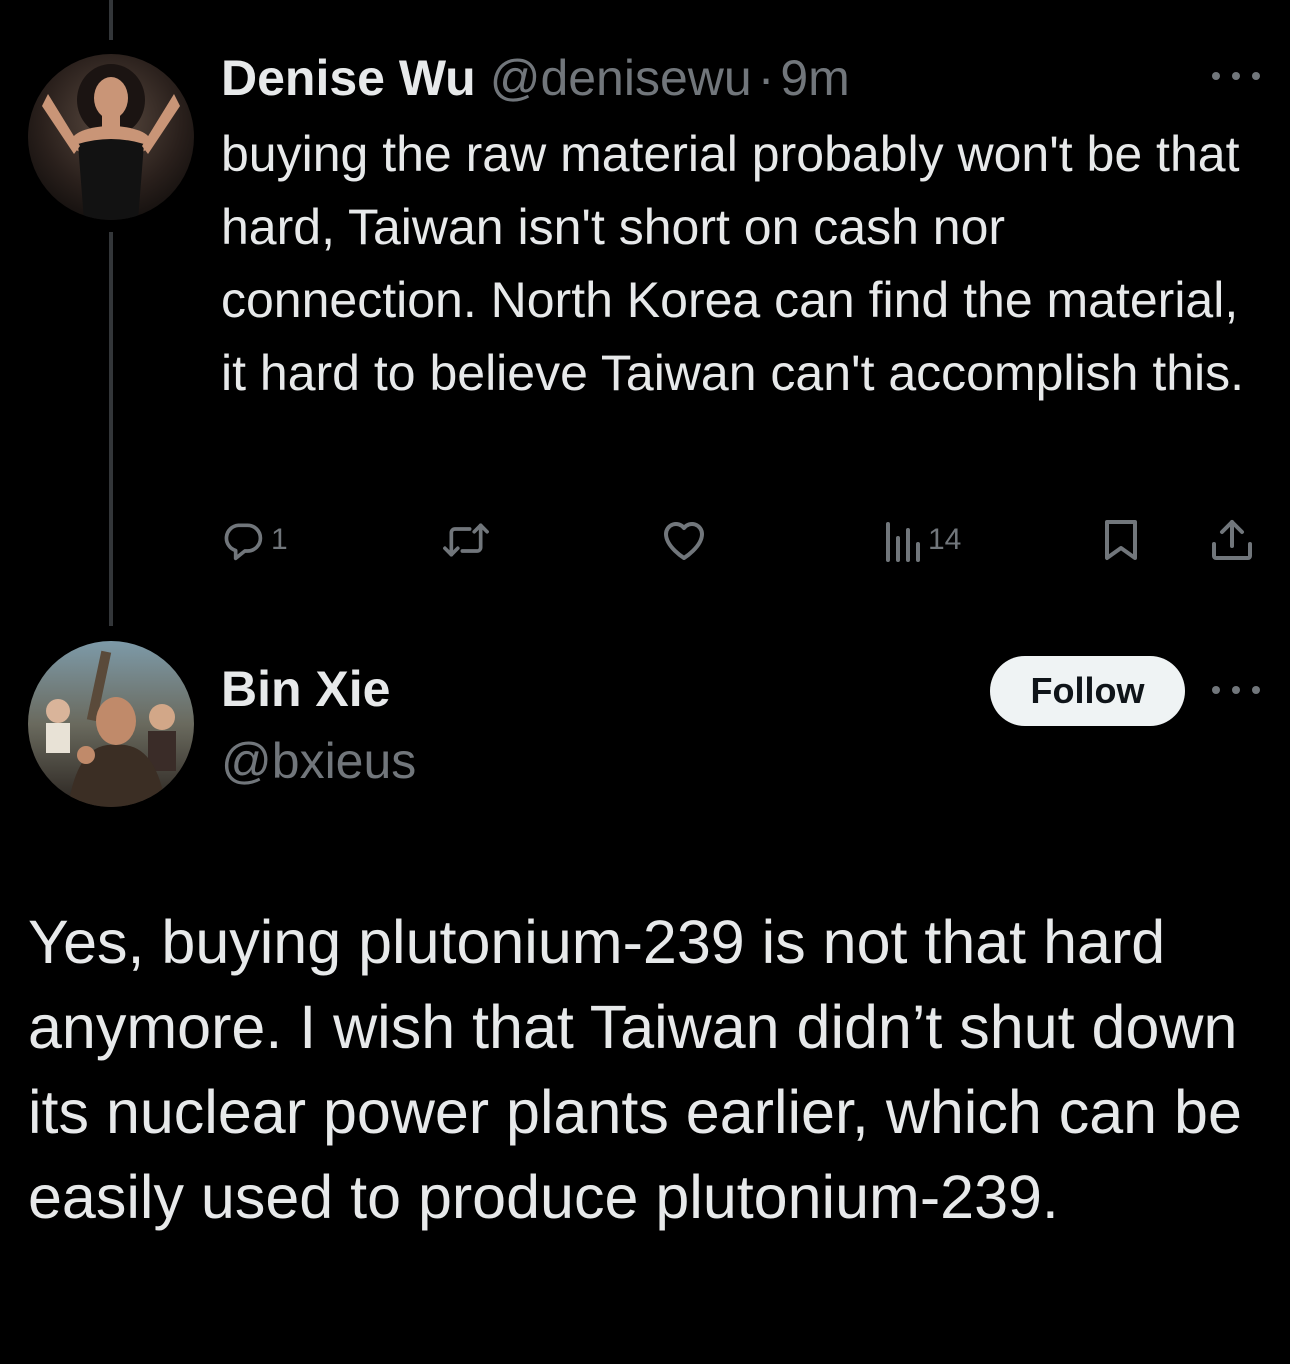 Image resolution: width=1290 pixels, height=1364 pixels. Describe the element at coordinates (1087, 691) in the screenshot. I see `follow-button: Follow` at that location.